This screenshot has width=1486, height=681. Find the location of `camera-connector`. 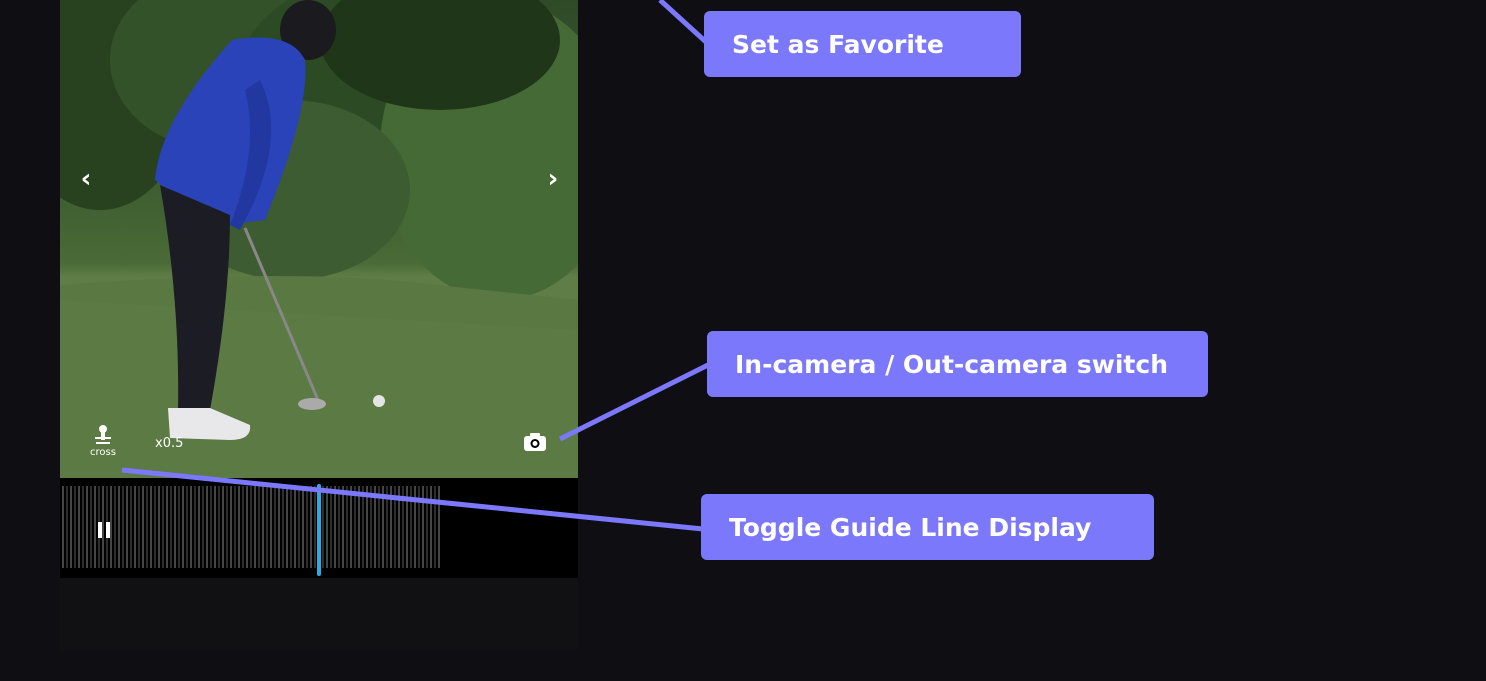

camera-connector is located at coordinates (634, 402).